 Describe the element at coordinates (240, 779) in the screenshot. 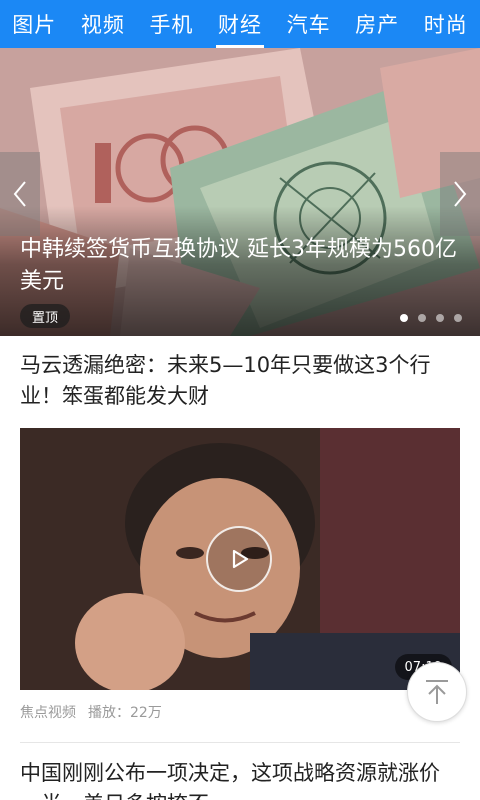

I see `next-article-headline: 中国刚刚公布一项决定，这项战略资源就涨价一半，美日多按捺不` at that location.